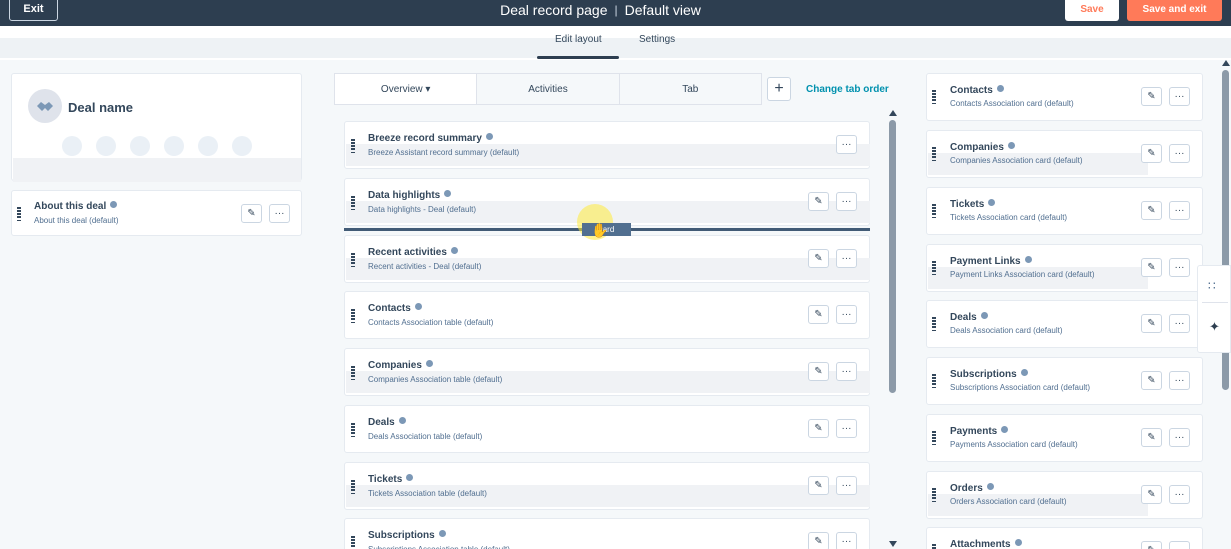  Describe the element at coordinates (407, 535) in the screenshot. I see `card-title: Subscriptions` at that location.